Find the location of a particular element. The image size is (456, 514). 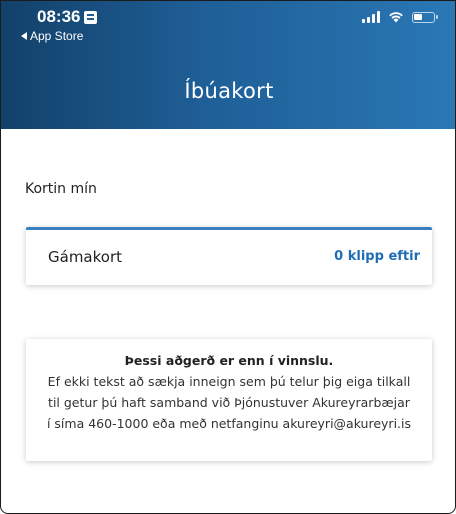

status-time: 08:36 is located at coordinates (59, 16).